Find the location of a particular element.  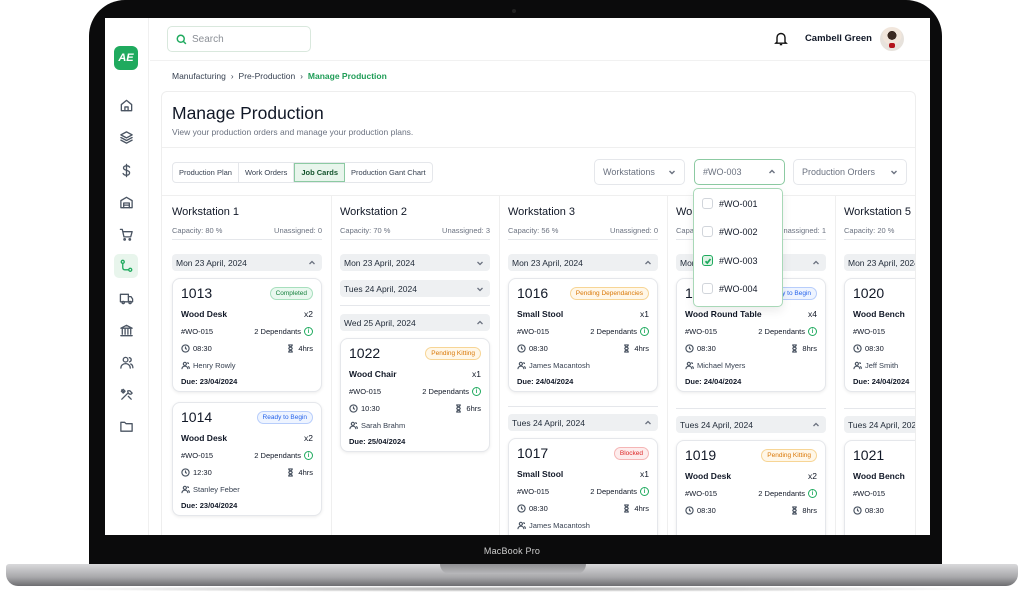

work-order-select: #WO-003 is located at coordinates (739, 172).